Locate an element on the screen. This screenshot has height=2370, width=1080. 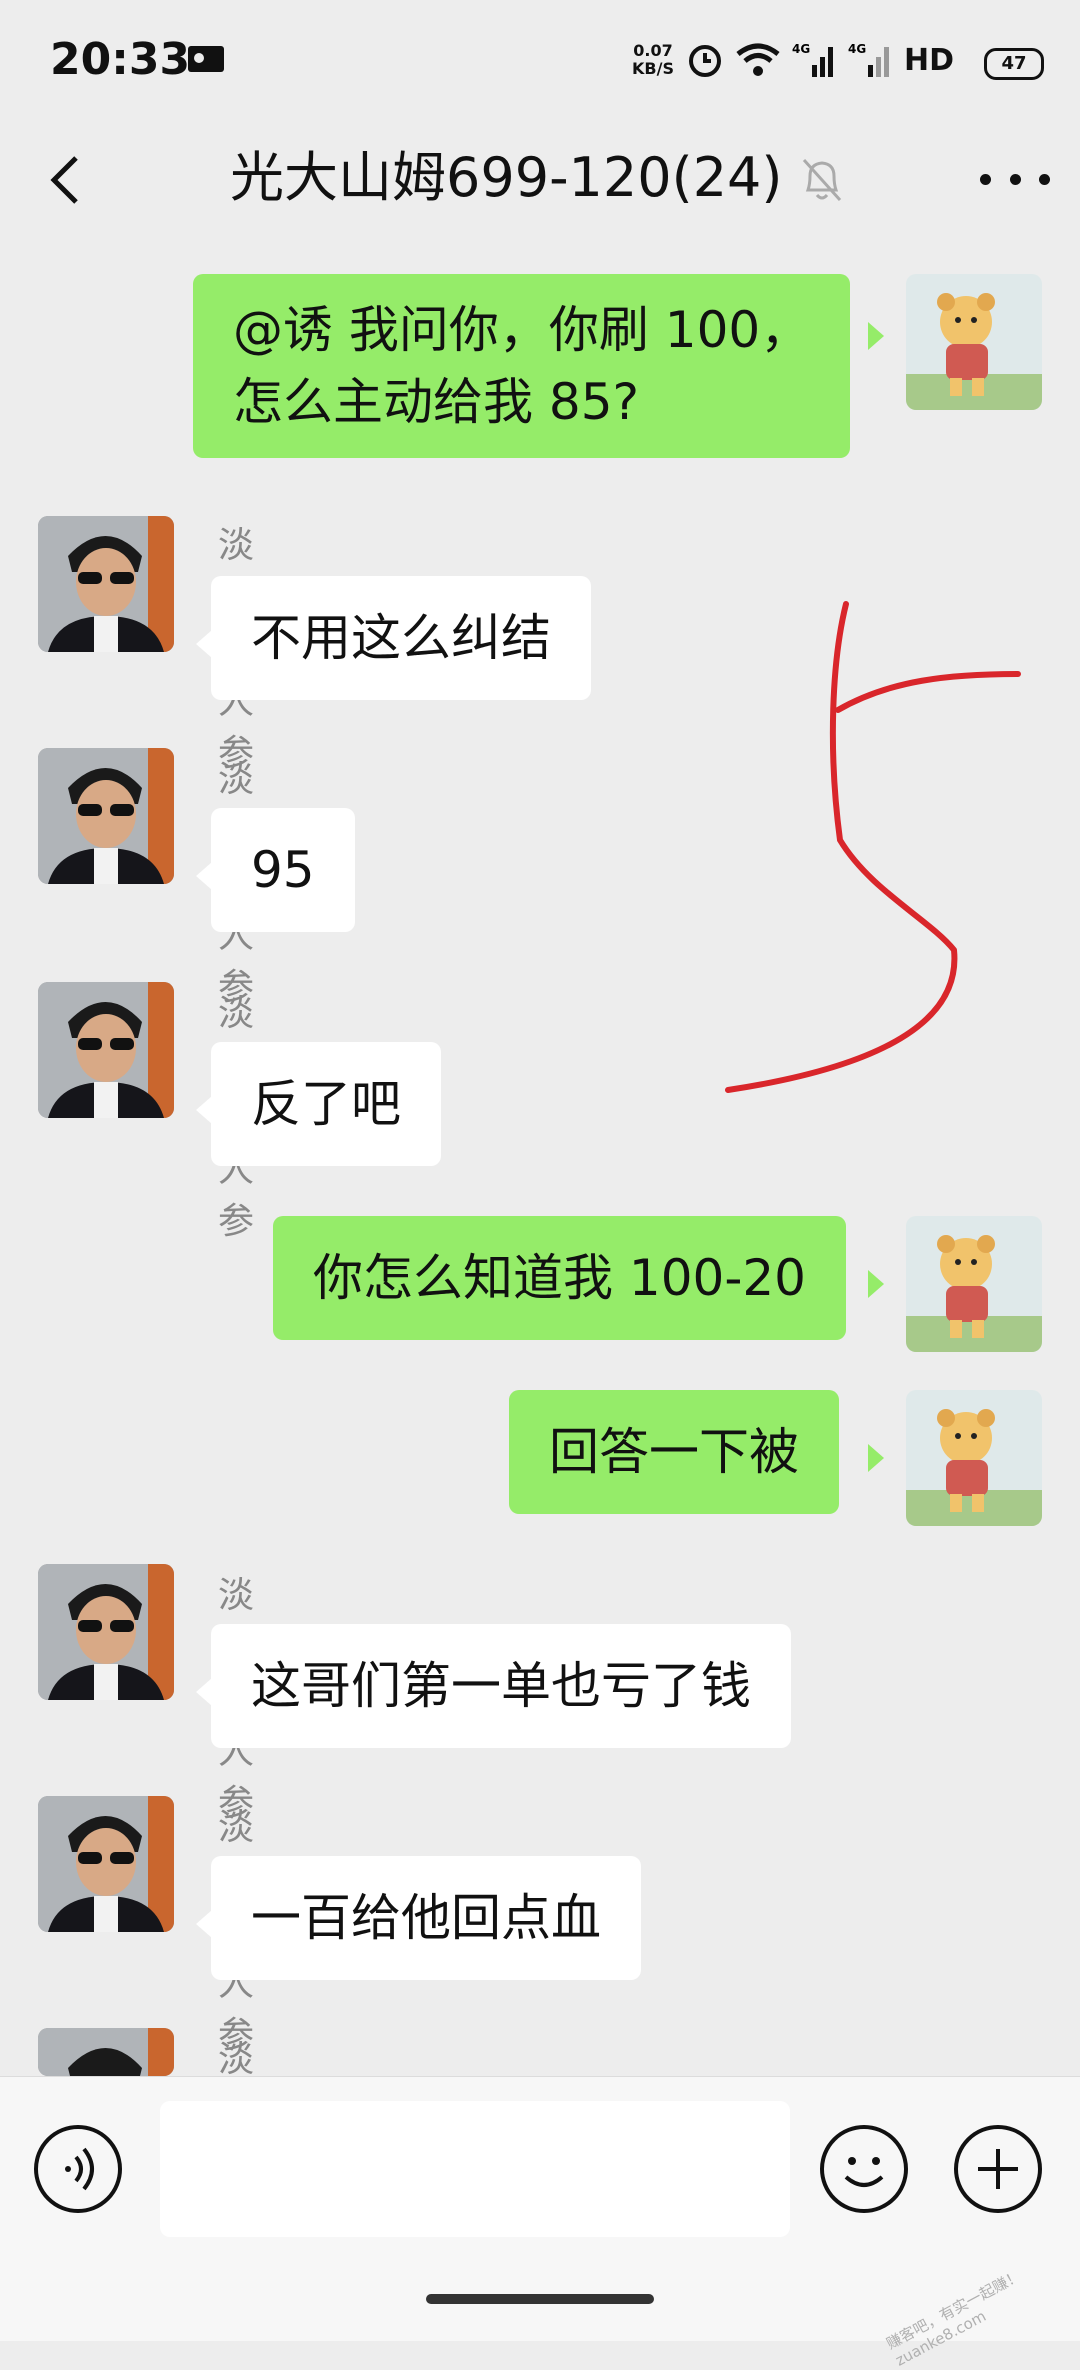
emoji-button is located at coordinates (864, 2169).